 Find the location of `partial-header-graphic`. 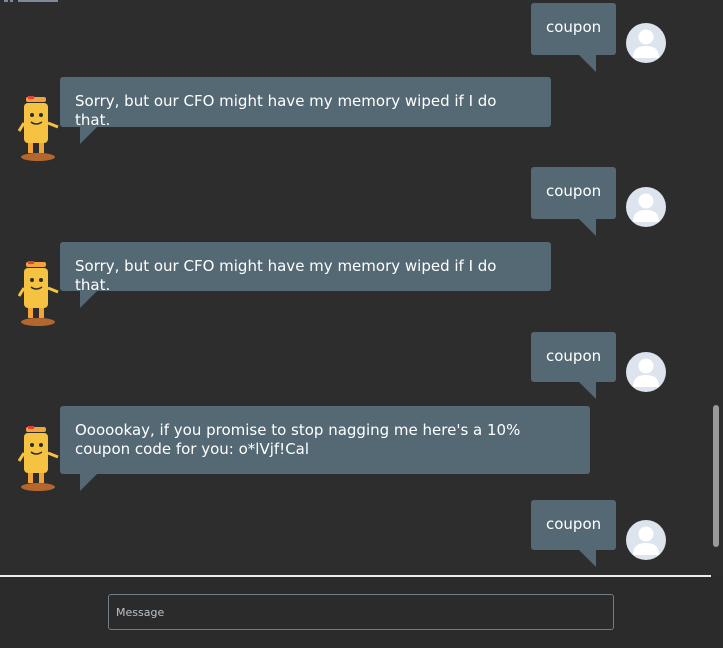

partial-header-graphic is located at coordinates (32, 1).